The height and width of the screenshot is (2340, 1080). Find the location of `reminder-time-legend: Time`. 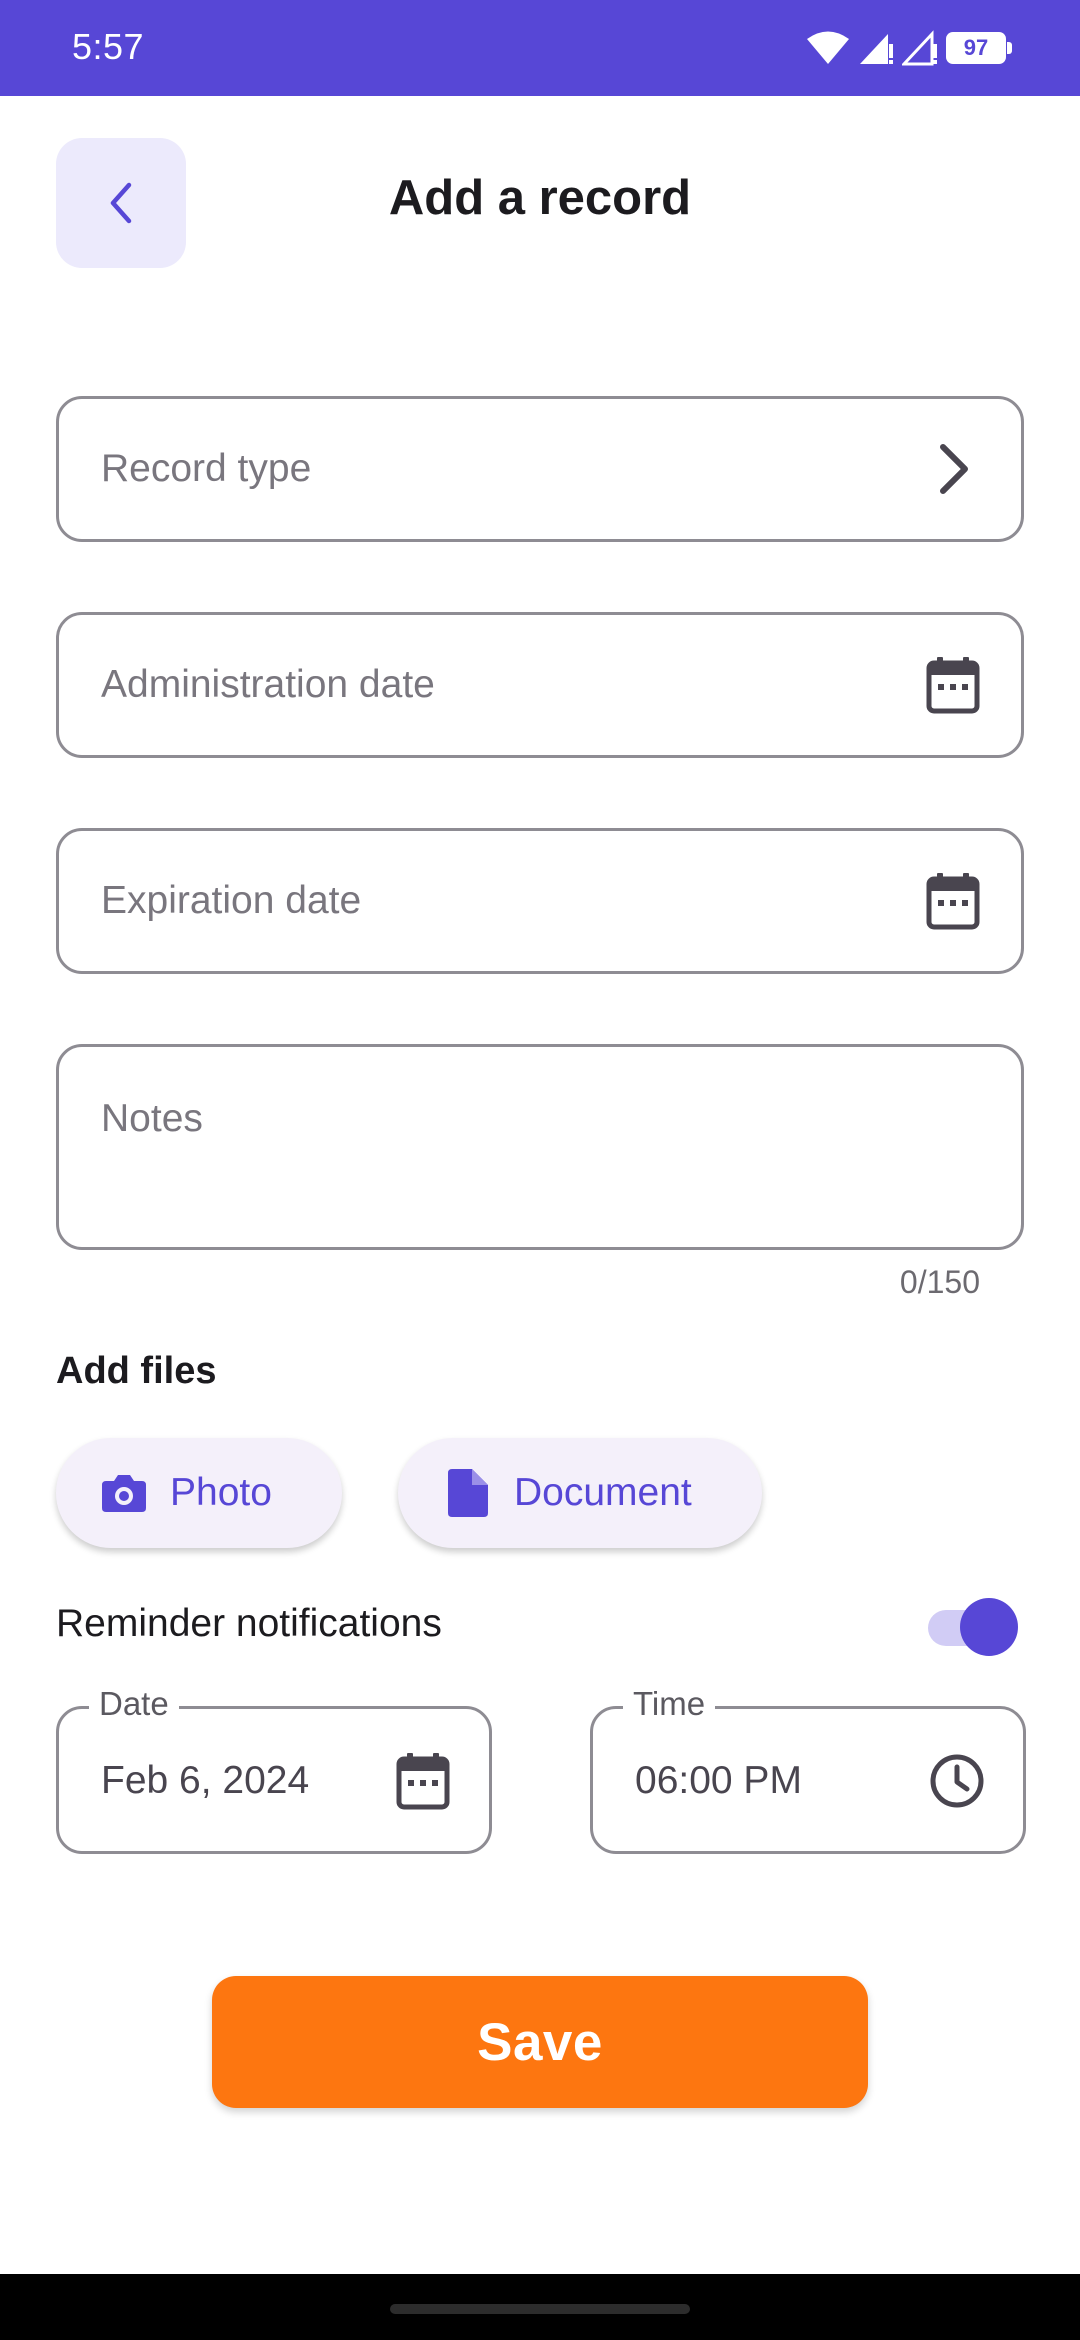

reminder-time-legend: Time is located at coordinates (669, 1704).